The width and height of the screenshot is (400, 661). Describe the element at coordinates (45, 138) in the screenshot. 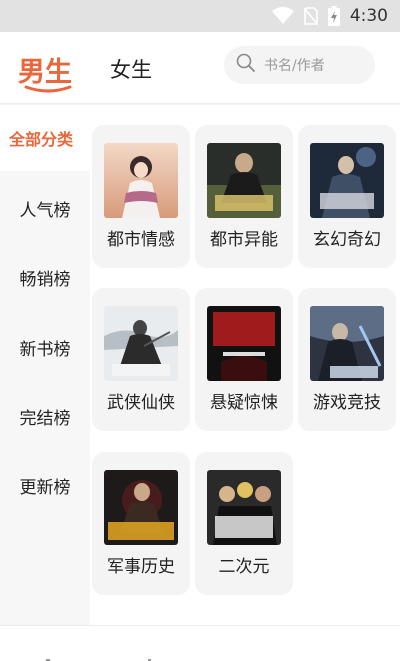

I see `sidebar-item-all: 全部分类` at that location.